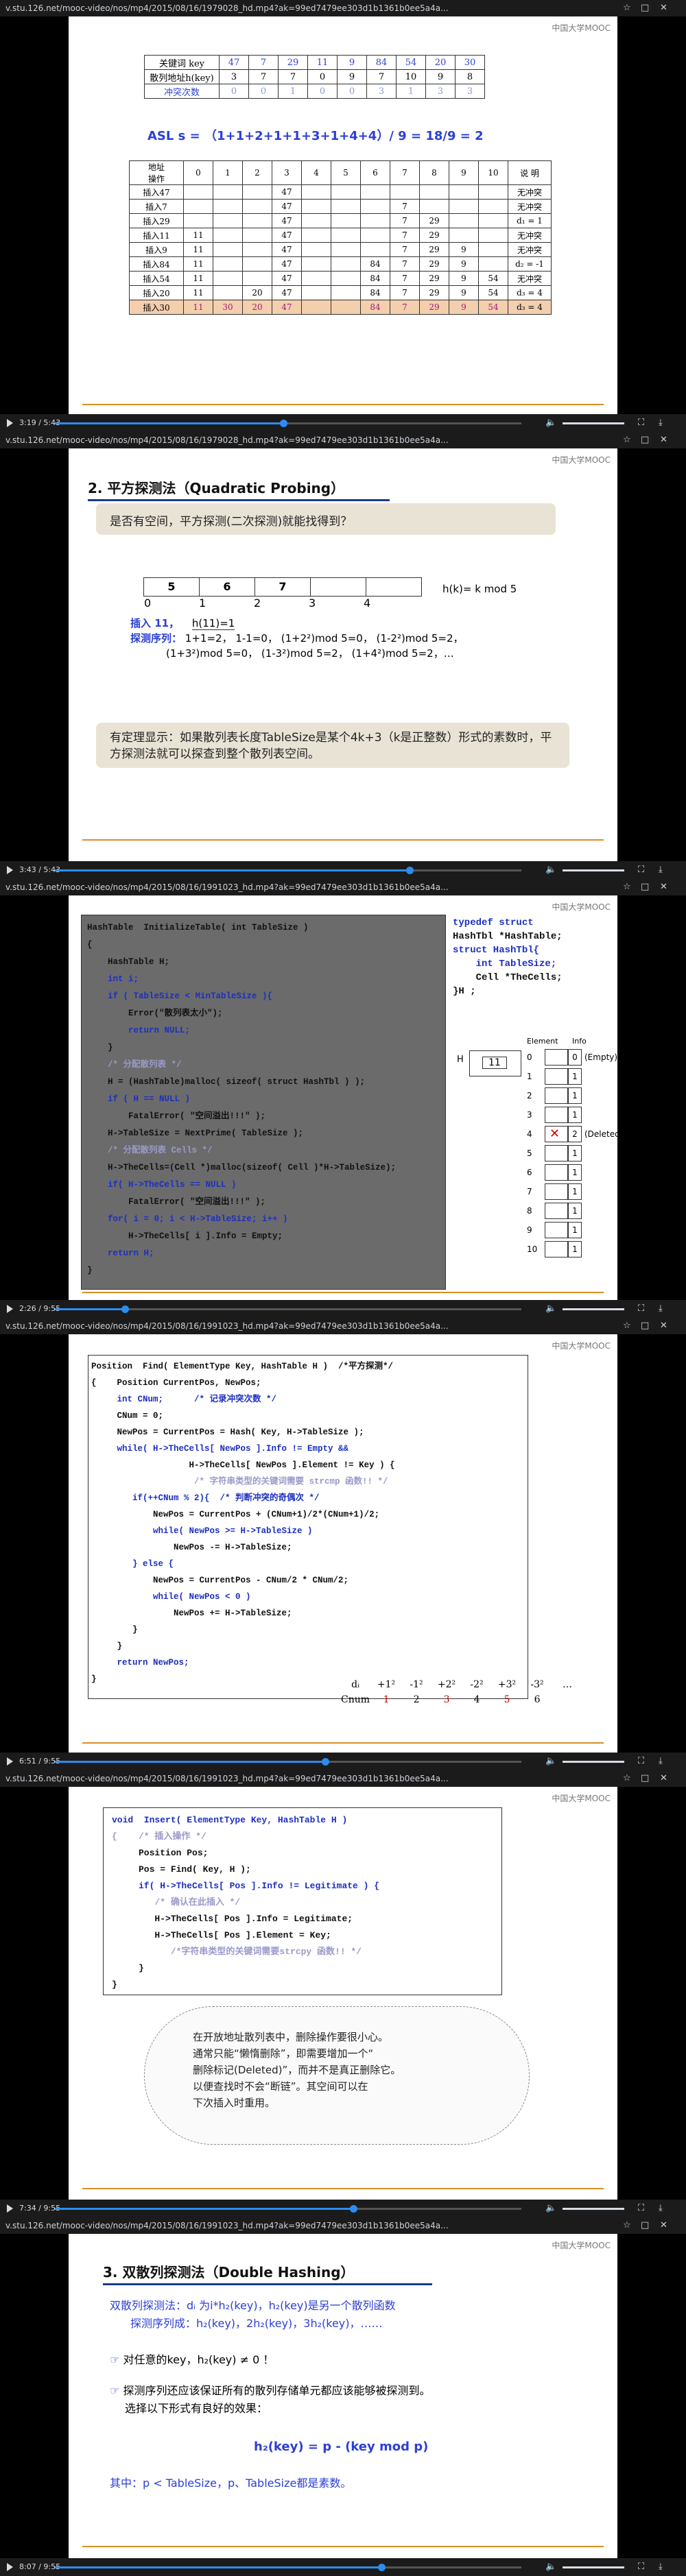  What do you see at coordinates (556, 1115) in the screenshot?
I see `element-box` at bounding box center [556, 1115].